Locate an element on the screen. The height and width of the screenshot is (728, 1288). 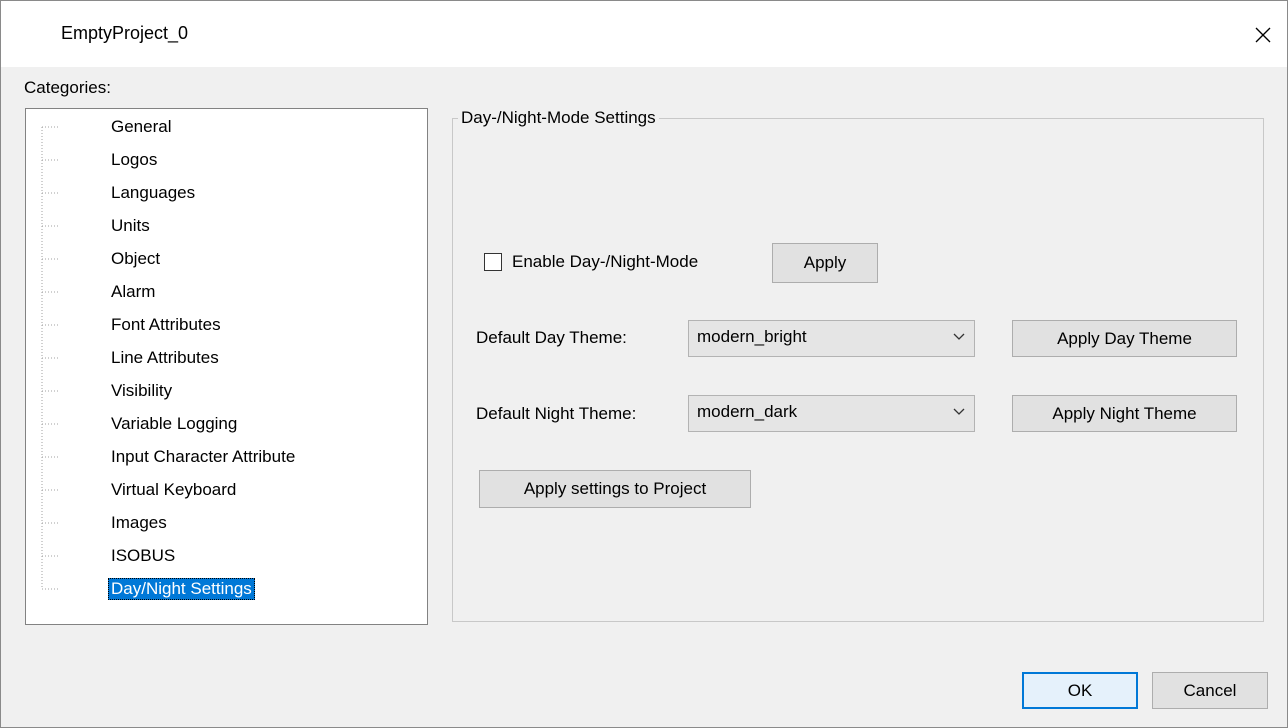
window-title: EmptyProject_0 is located at coordinates (125, 33).